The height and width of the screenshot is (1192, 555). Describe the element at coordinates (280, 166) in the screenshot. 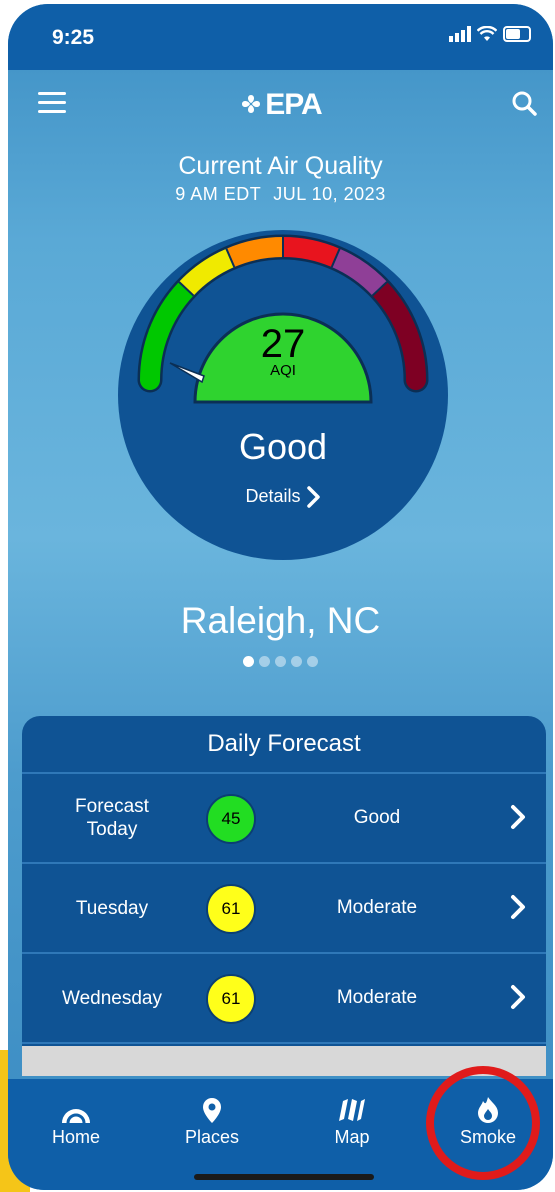

I see `current-air-quality-title: Current Air Quality` at that location.